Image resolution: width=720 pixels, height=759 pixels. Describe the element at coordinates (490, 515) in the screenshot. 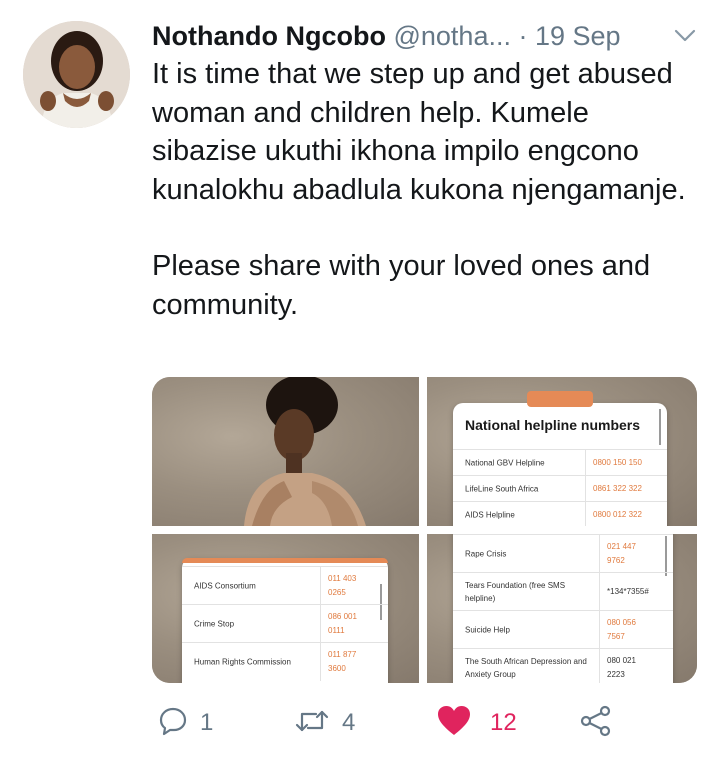

I see `helpline-name: AIDS Helpline` at that location.